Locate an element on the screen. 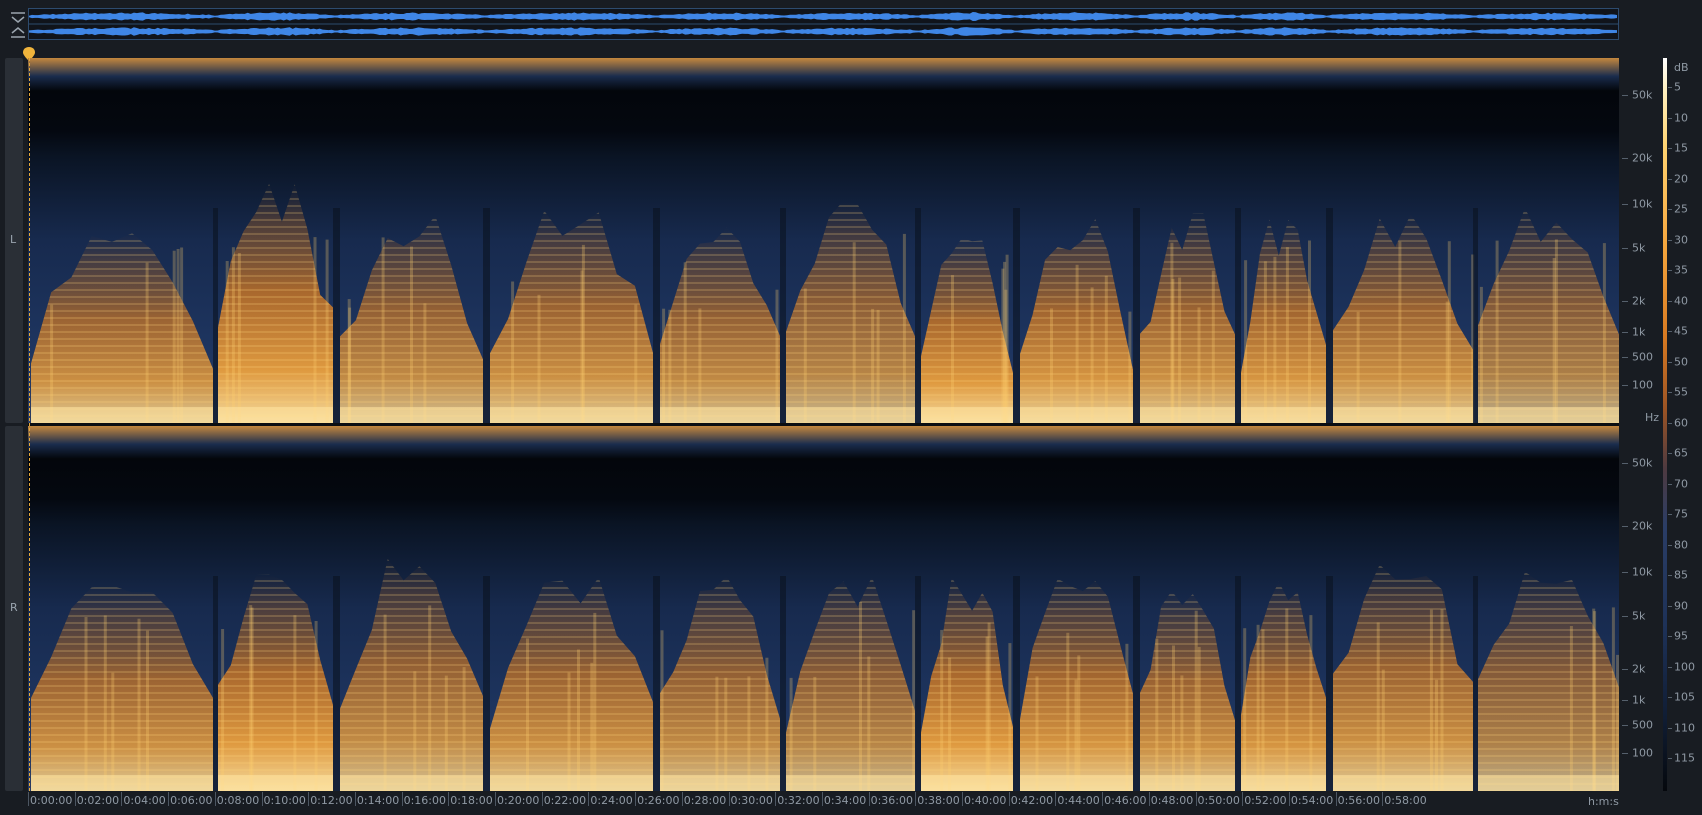 The width and height of the screenshot is (1702, 815). time-label: 0:46:00 is located at coordinates (1125, 800).